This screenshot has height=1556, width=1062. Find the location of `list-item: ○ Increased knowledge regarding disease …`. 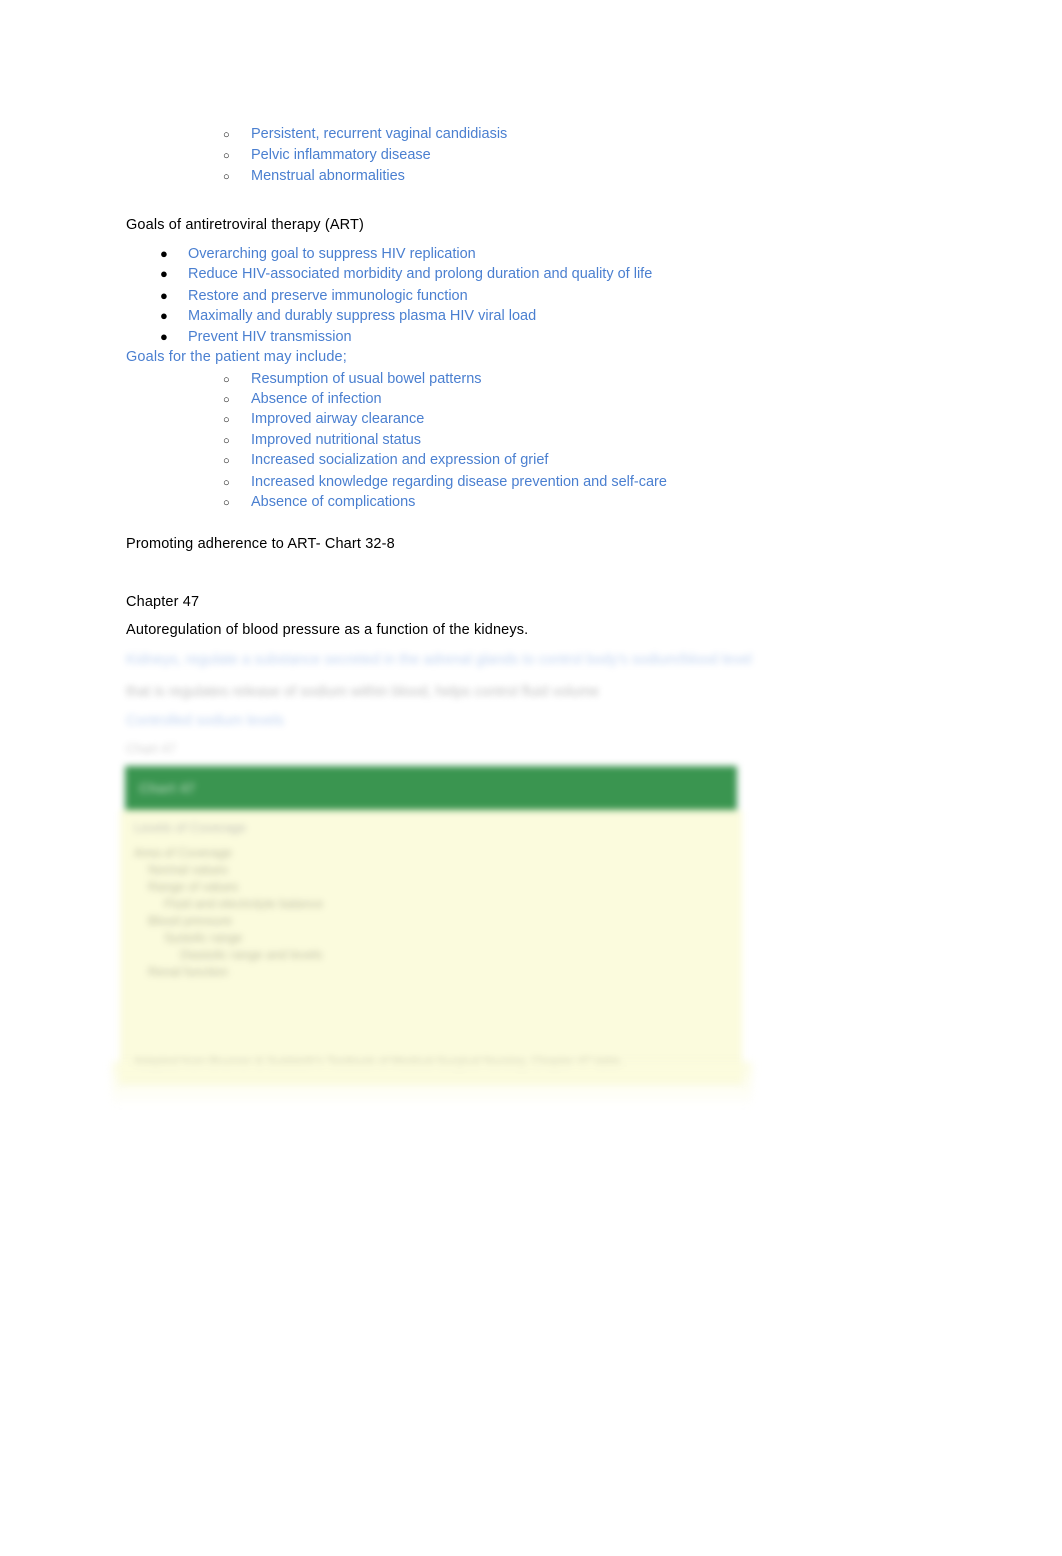

list-item: ○ Increased knowledge regarding disease … is located at coordinates (445, 482).